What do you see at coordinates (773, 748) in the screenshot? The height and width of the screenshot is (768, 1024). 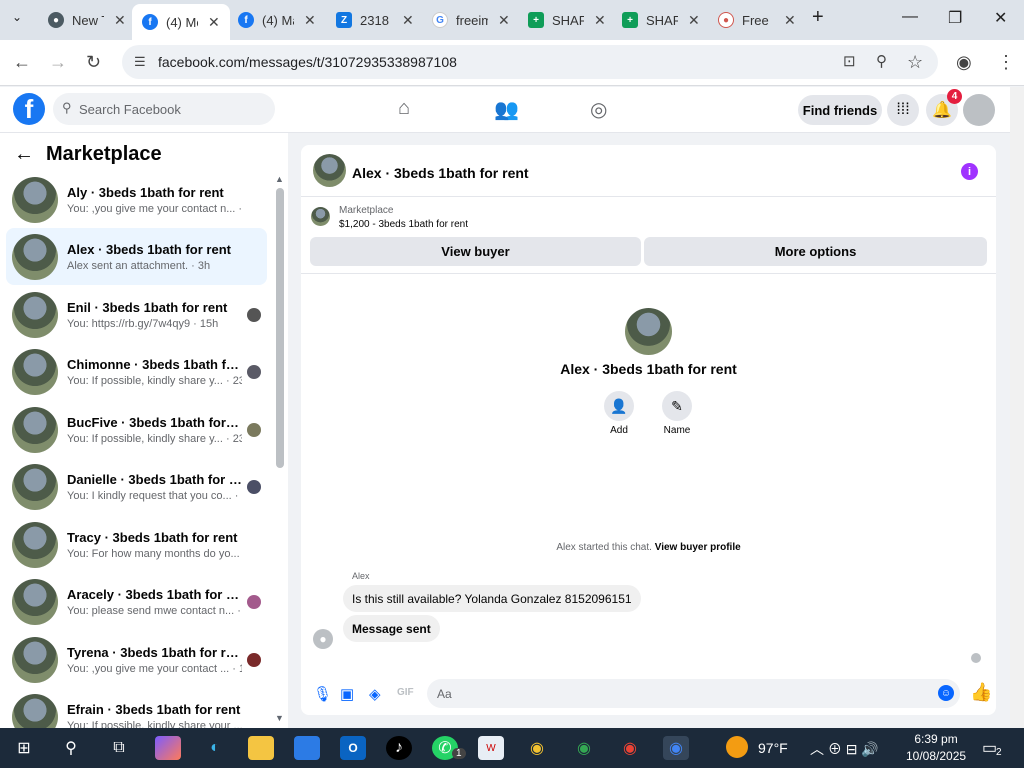 I see `weather-temp: 97°F` at bounding box center [773, 748].